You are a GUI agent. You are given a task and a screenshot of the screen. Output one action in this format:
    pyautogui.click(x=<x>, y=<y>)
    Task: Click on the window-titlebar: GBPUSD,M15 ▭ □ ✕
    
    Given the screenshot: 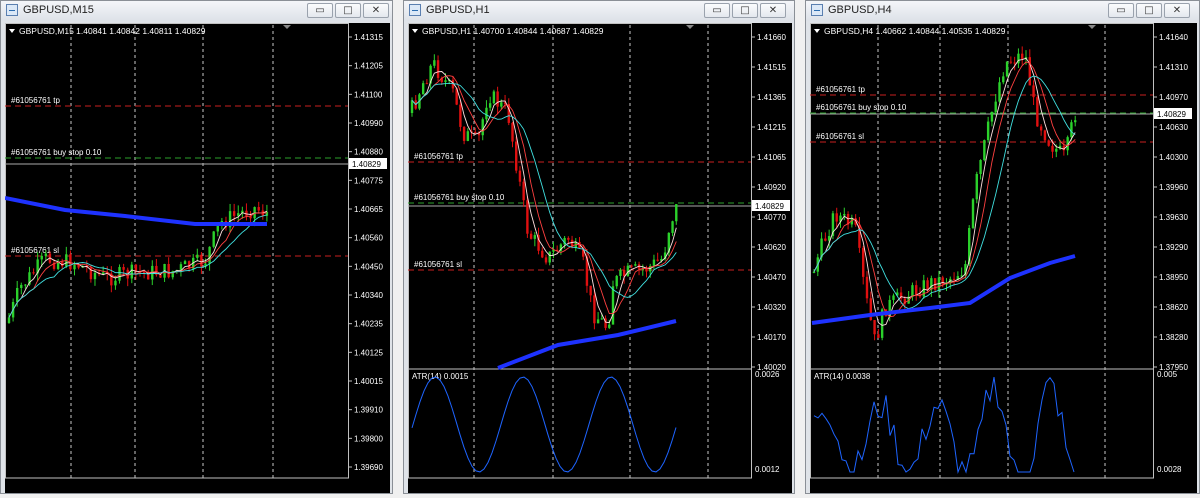 What is the action you would take?
    pyautogui.click(x=196, y=11)
    